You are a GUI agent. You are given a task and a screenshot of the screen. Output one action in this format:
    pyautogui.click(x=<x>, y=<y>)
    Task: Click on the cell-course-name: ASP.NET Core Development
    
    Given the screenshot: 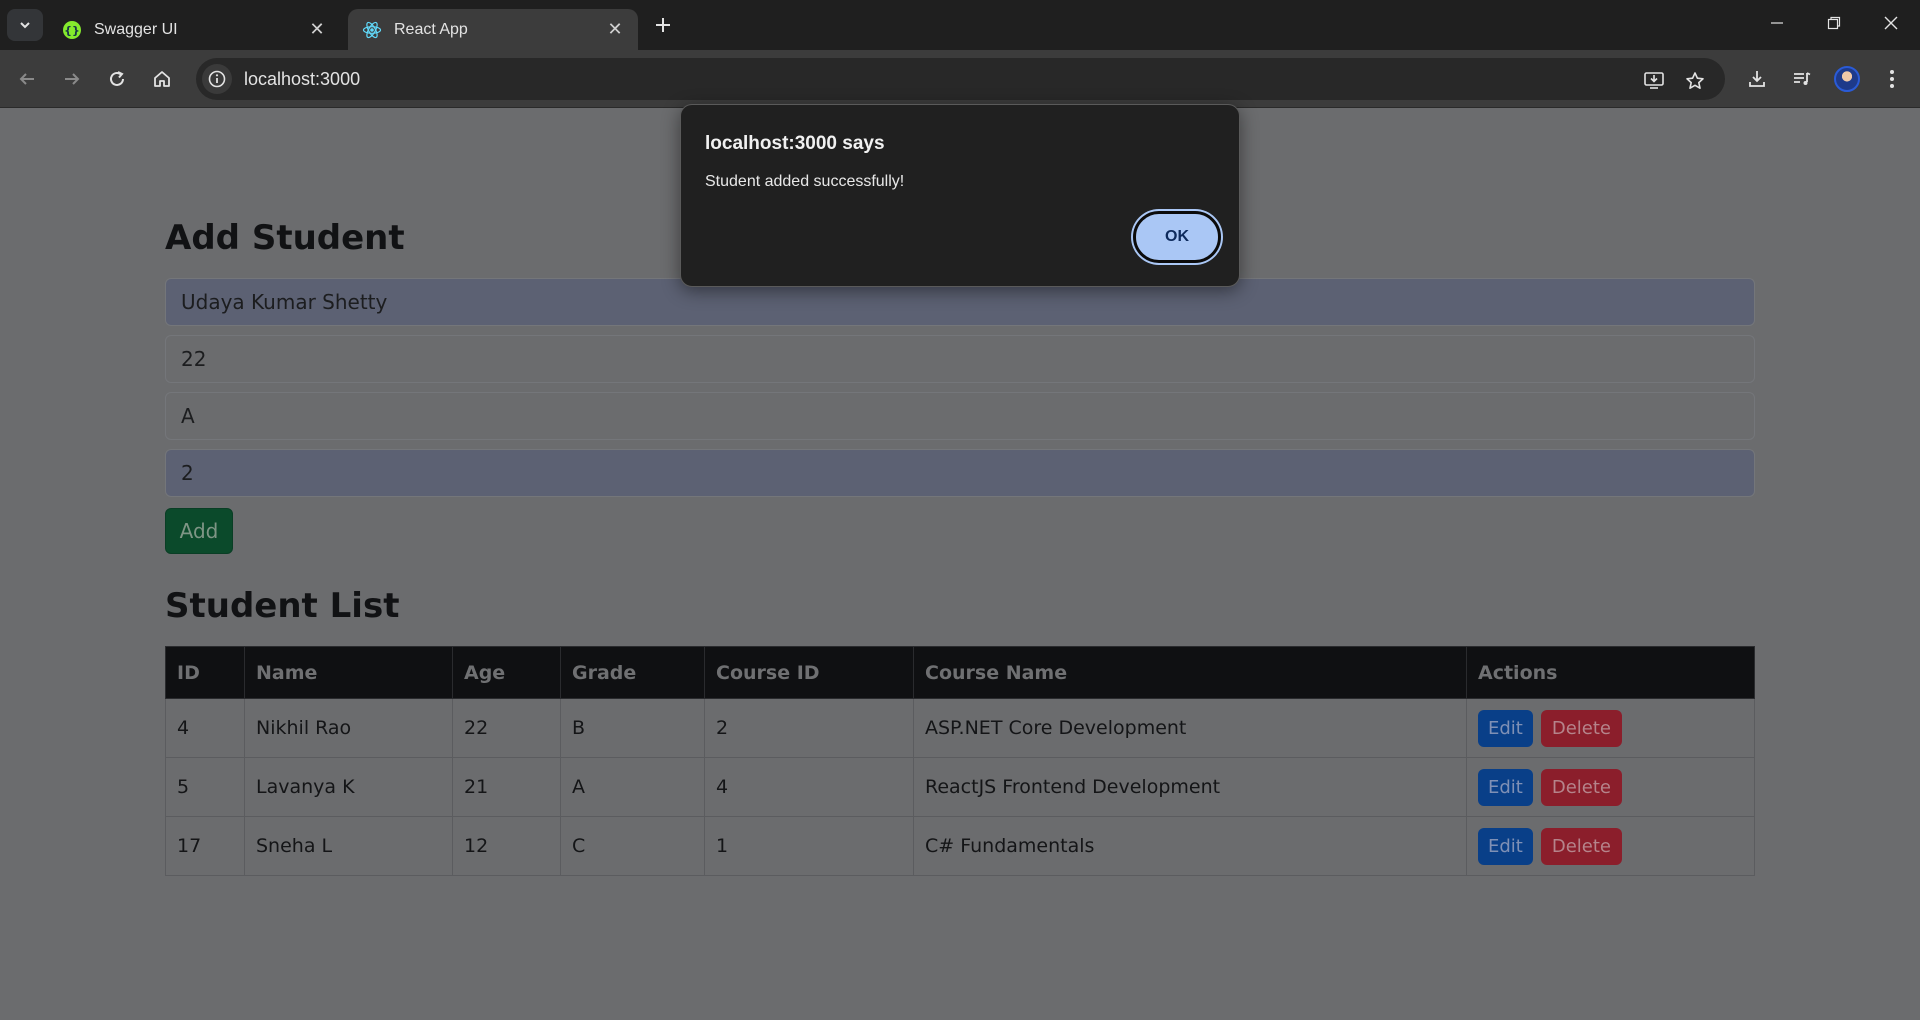 What is the action you would take?
    pyautogui.click(x=1190, y=728)
    